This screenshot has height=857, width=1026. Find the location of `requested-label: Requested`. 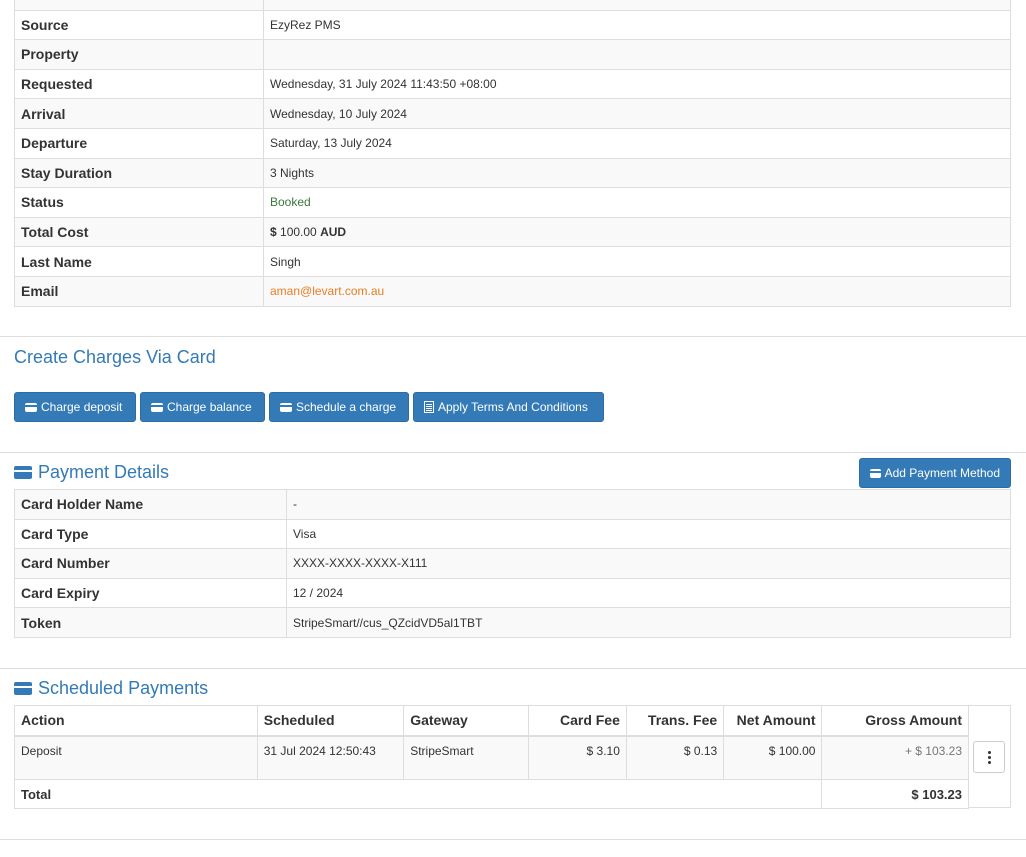

requested-label: Requested is located at coordinates (139, 84).